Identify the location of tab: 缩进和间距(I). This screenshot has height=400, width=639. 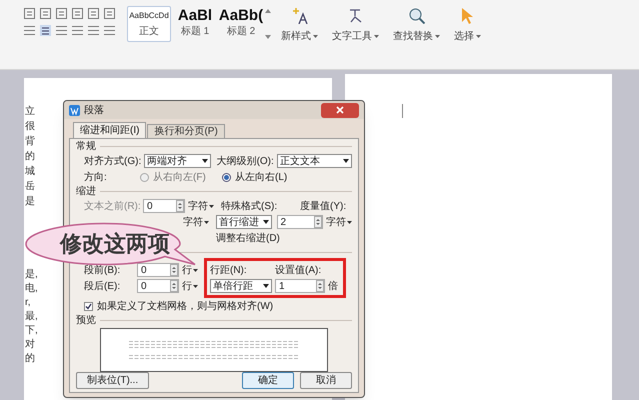
(109, 130).